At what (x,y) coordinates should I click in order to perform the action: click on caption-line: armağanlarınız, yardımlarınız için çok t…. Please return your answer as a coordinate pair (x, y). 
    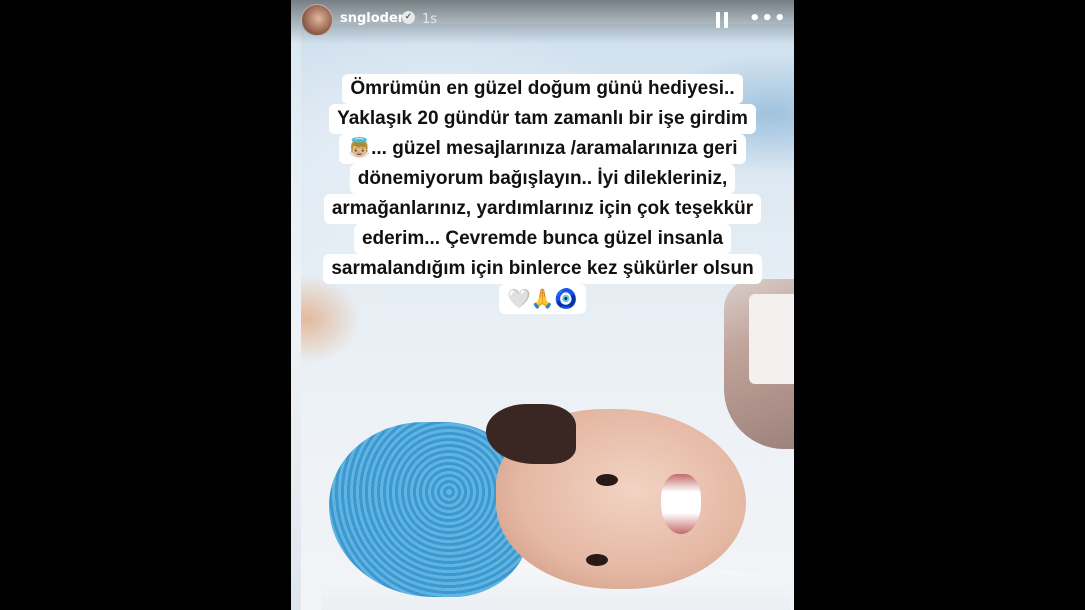
    Looking at the image, I should click on (542, 209).